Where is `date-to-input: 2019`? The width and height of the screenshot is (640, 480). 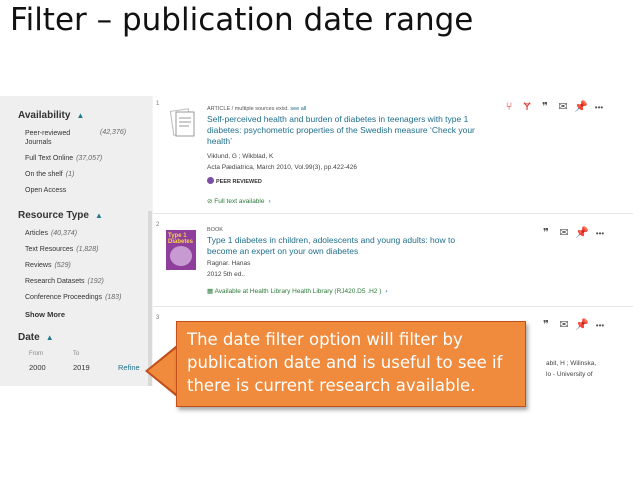
date-to-input: 2019 is located at coordinates (81, 367).